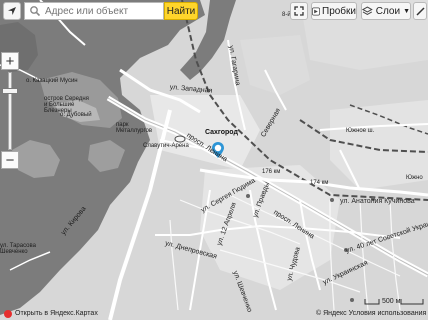 This screenshot has height=320, width=428. Describe the element at coordinates (367, 10) in the screenshot. I see `layers-icon` at that location.